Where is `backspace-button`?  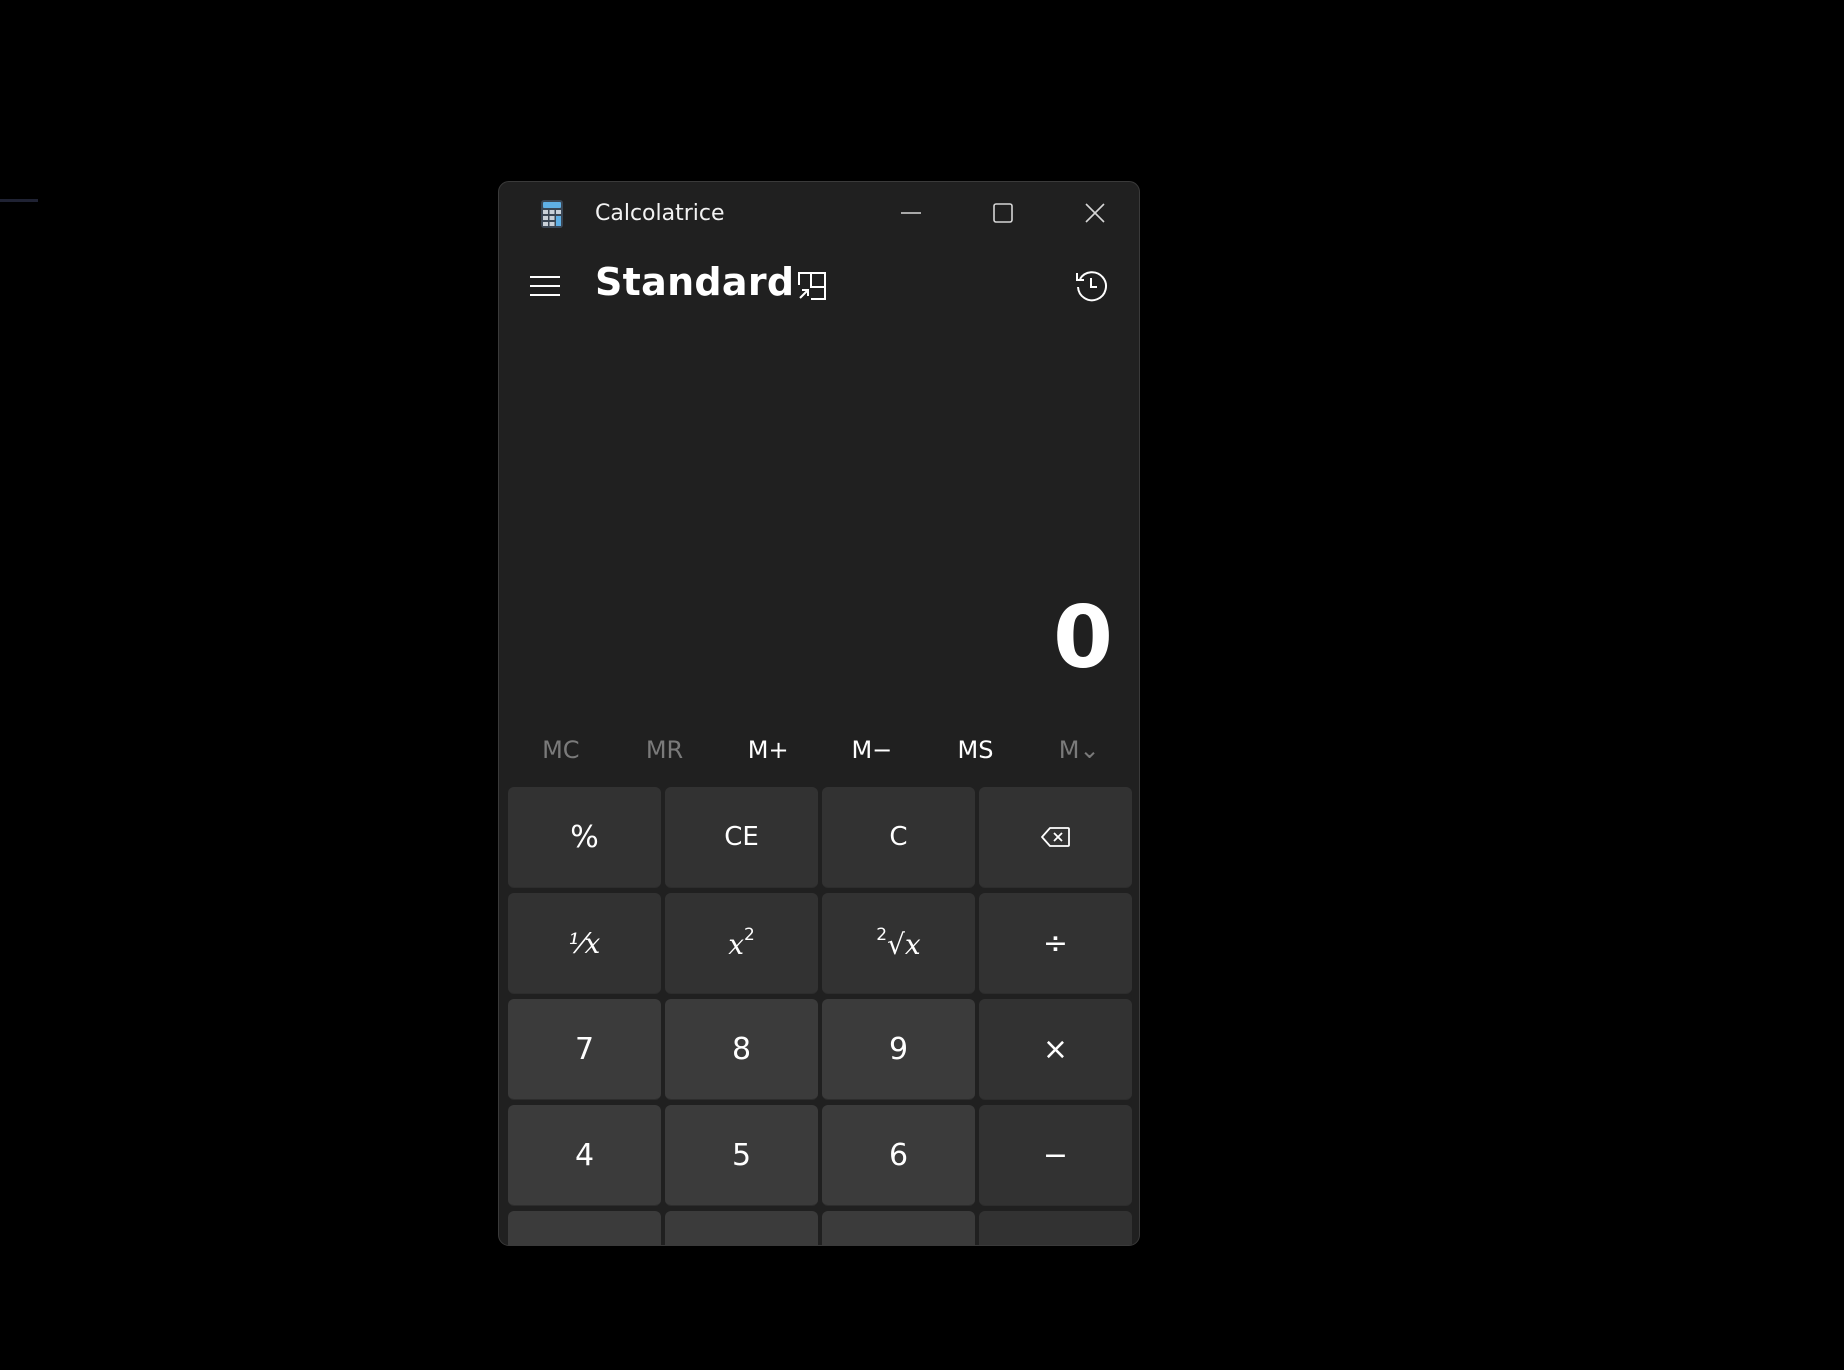
backspace-button is located at coordinates (1055, 837).